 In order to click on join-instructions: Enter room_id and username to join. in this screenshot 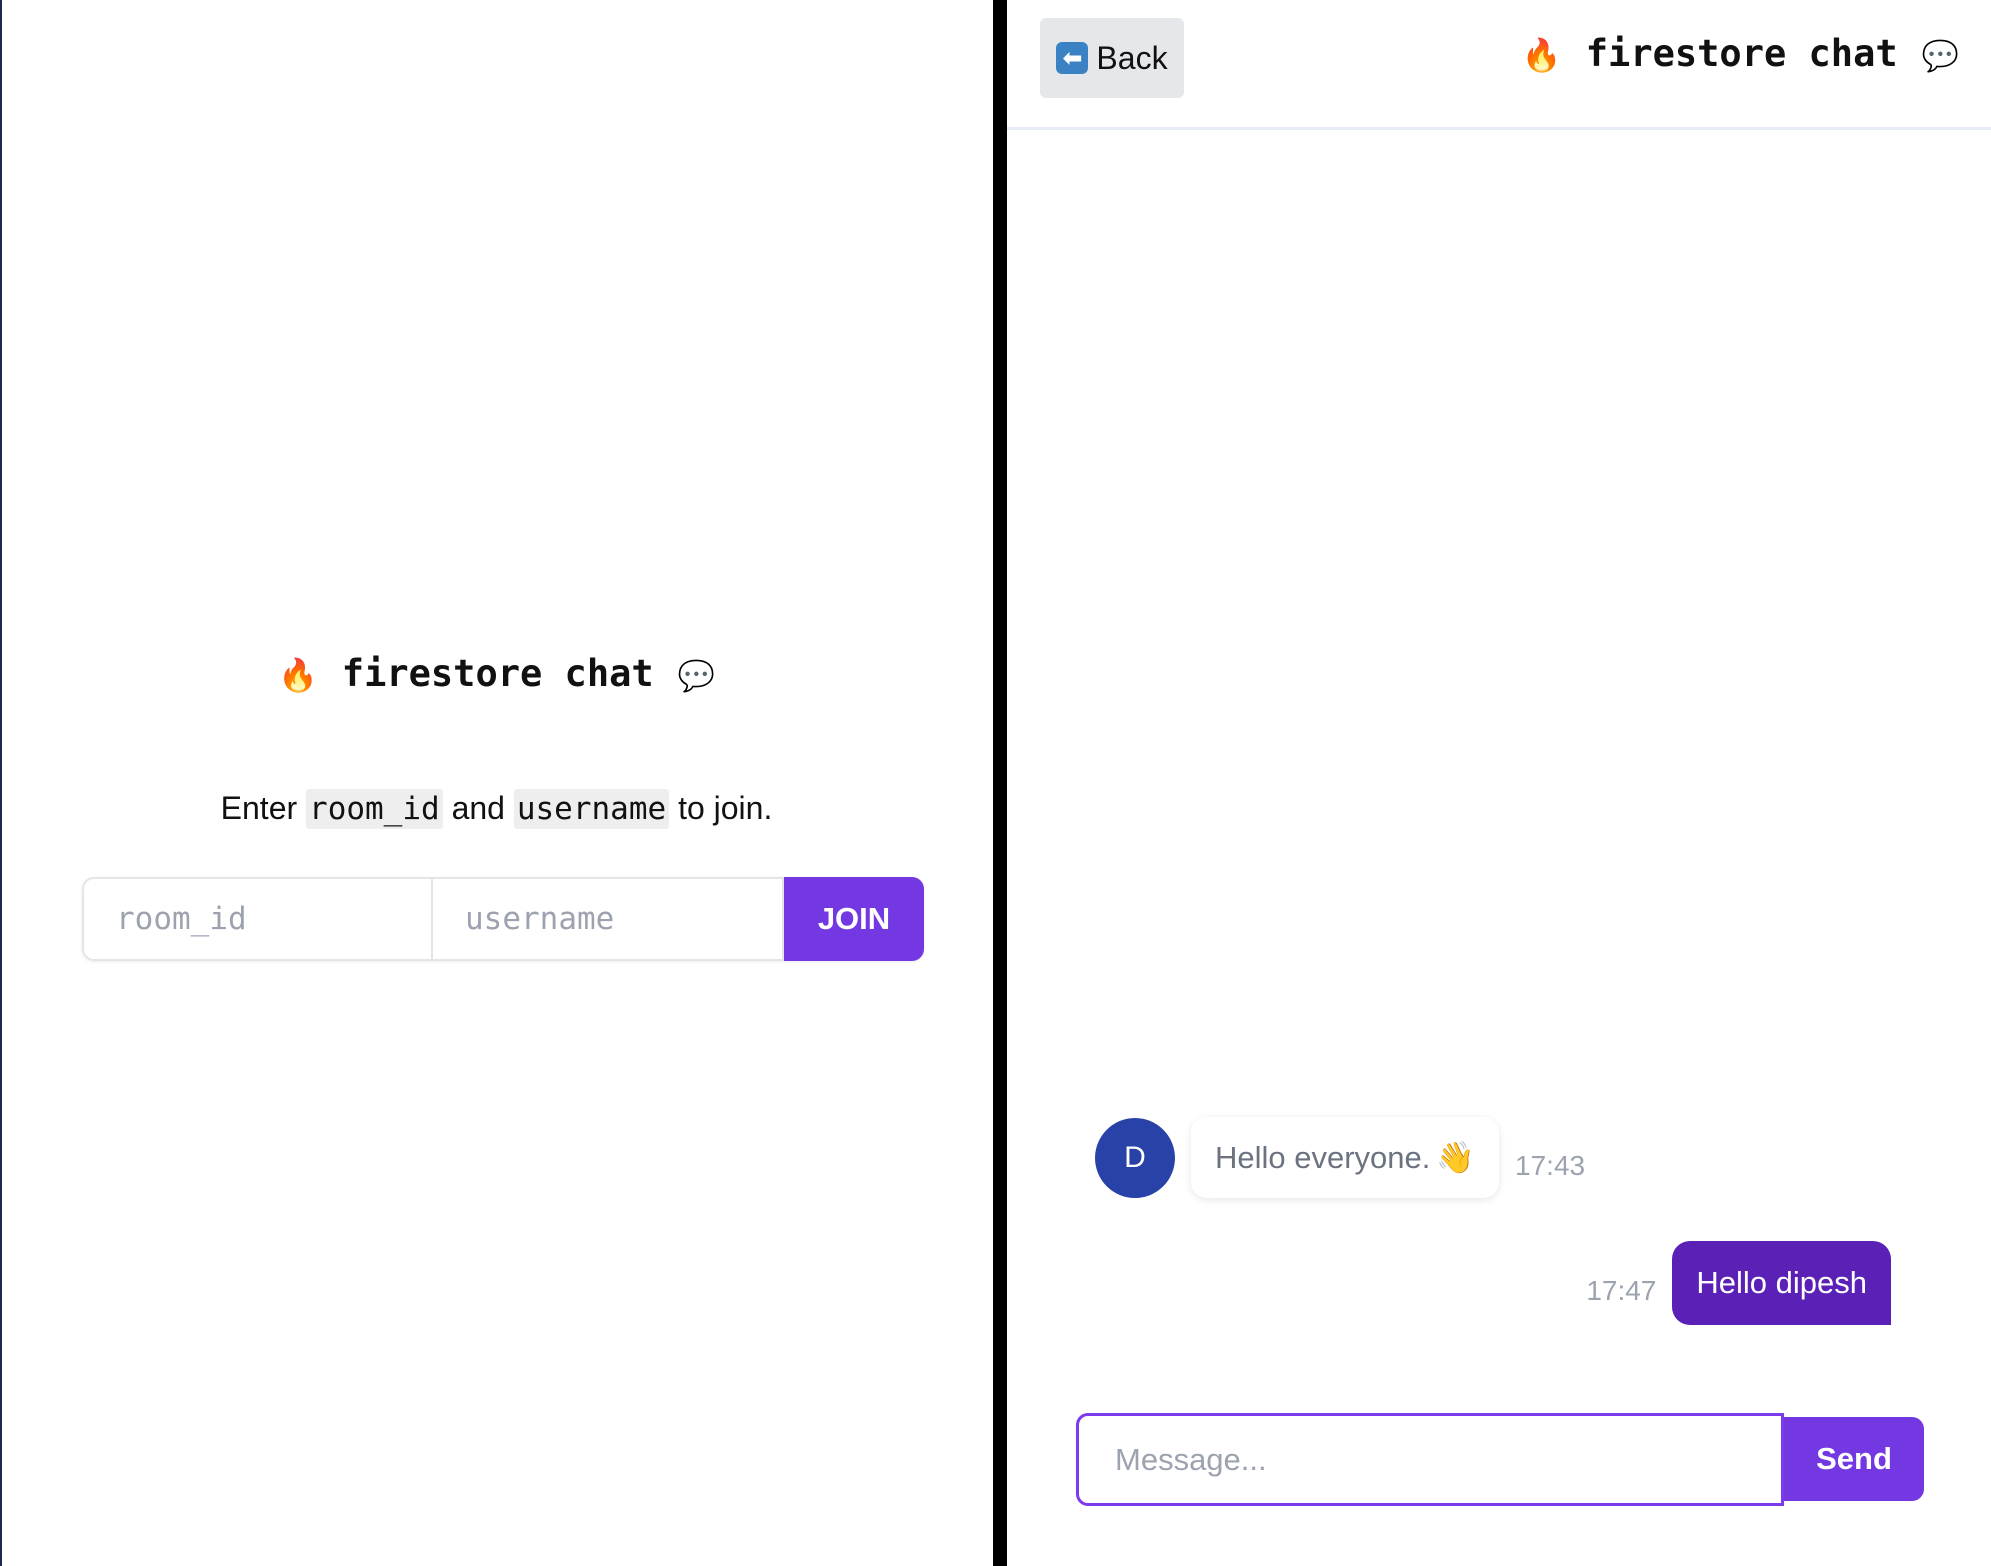, I will do `click(496, 809)`.